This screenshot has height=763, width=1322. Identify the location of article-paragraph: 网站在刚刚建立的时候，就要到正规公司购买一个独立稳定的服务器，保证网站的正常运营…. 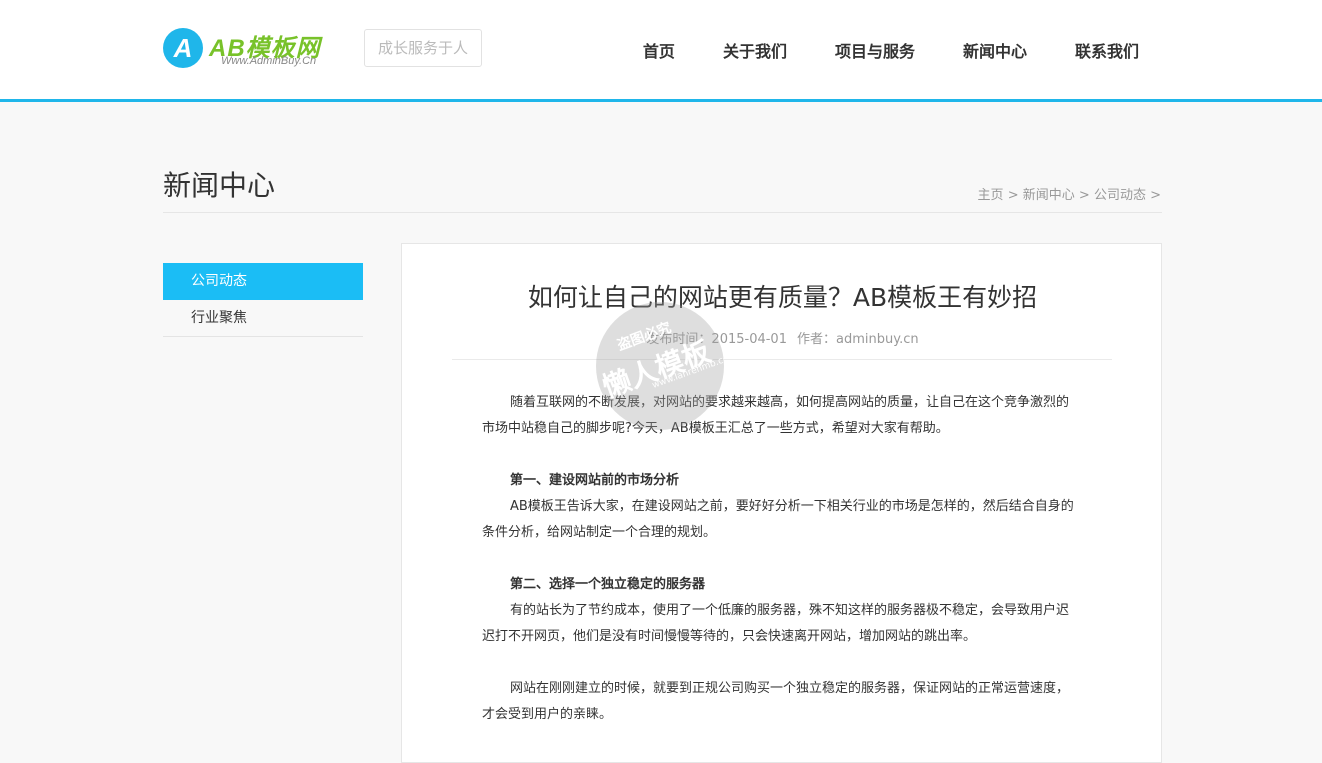
(776, 701).